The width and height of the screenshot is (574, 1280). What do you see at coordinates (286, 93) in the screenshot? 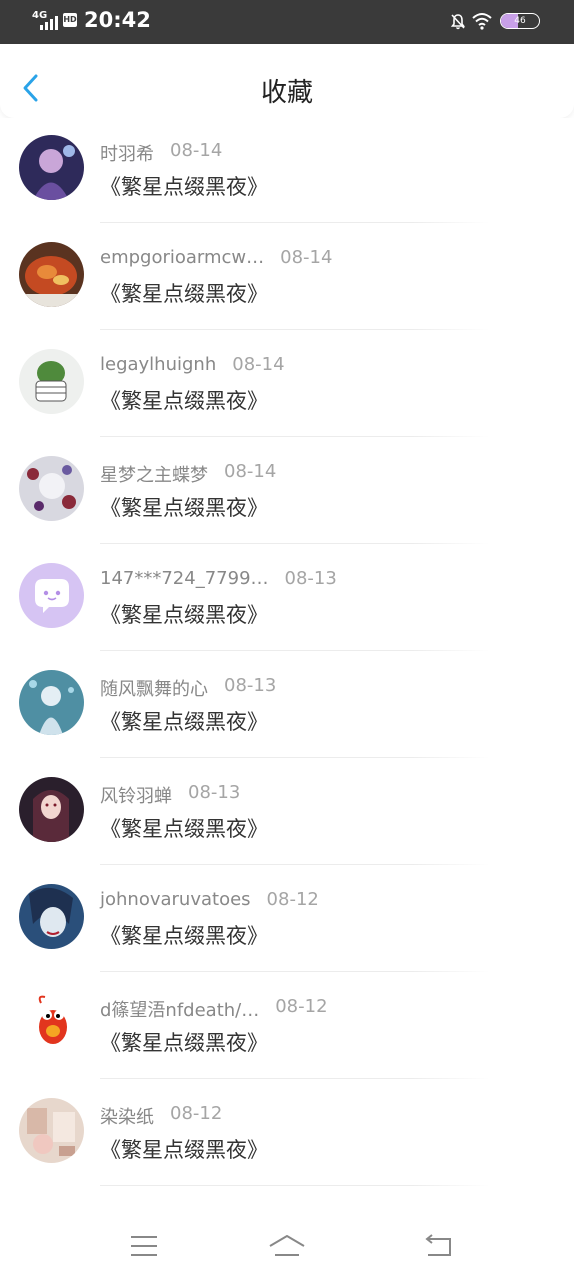
I see `page-title: 收藏` at bounding box center [286, 93].